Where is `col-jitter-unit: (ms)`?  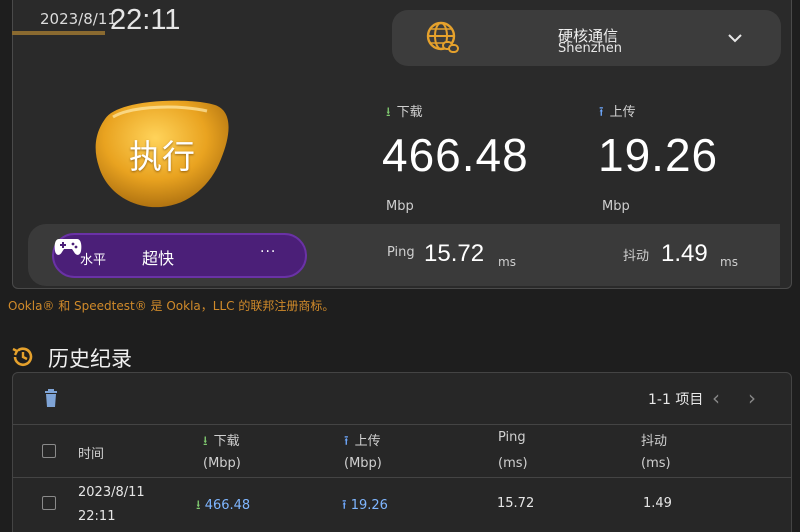
col-jitter-unit: (ms) is located at coordinates (656, 463).